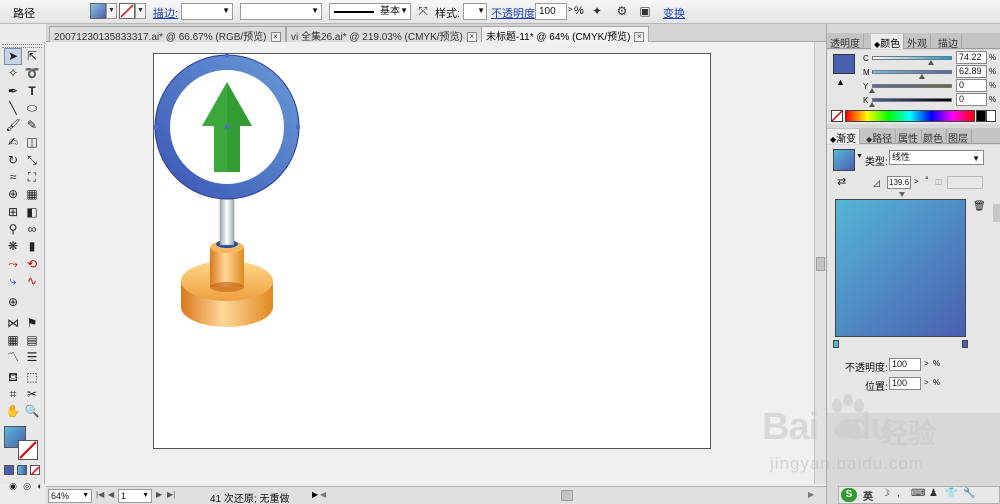 Image resolution: width=1000 pixels, height=504 pixels. I want to click on artboard-number-field: 1 ▼, so click(135, 496).